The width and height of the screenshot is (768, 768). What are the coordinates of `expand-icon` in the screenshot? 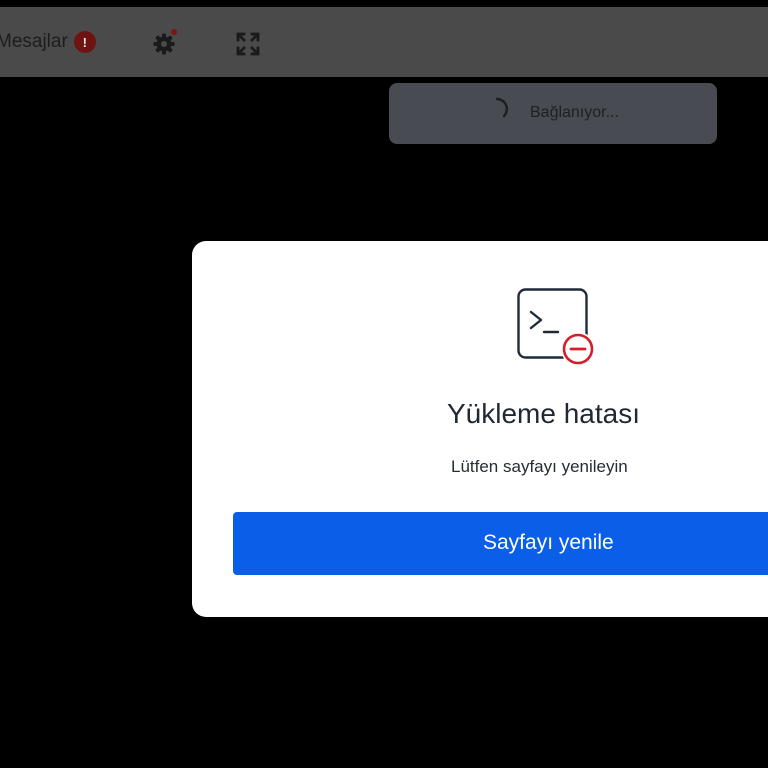 It's located at (248, 44).